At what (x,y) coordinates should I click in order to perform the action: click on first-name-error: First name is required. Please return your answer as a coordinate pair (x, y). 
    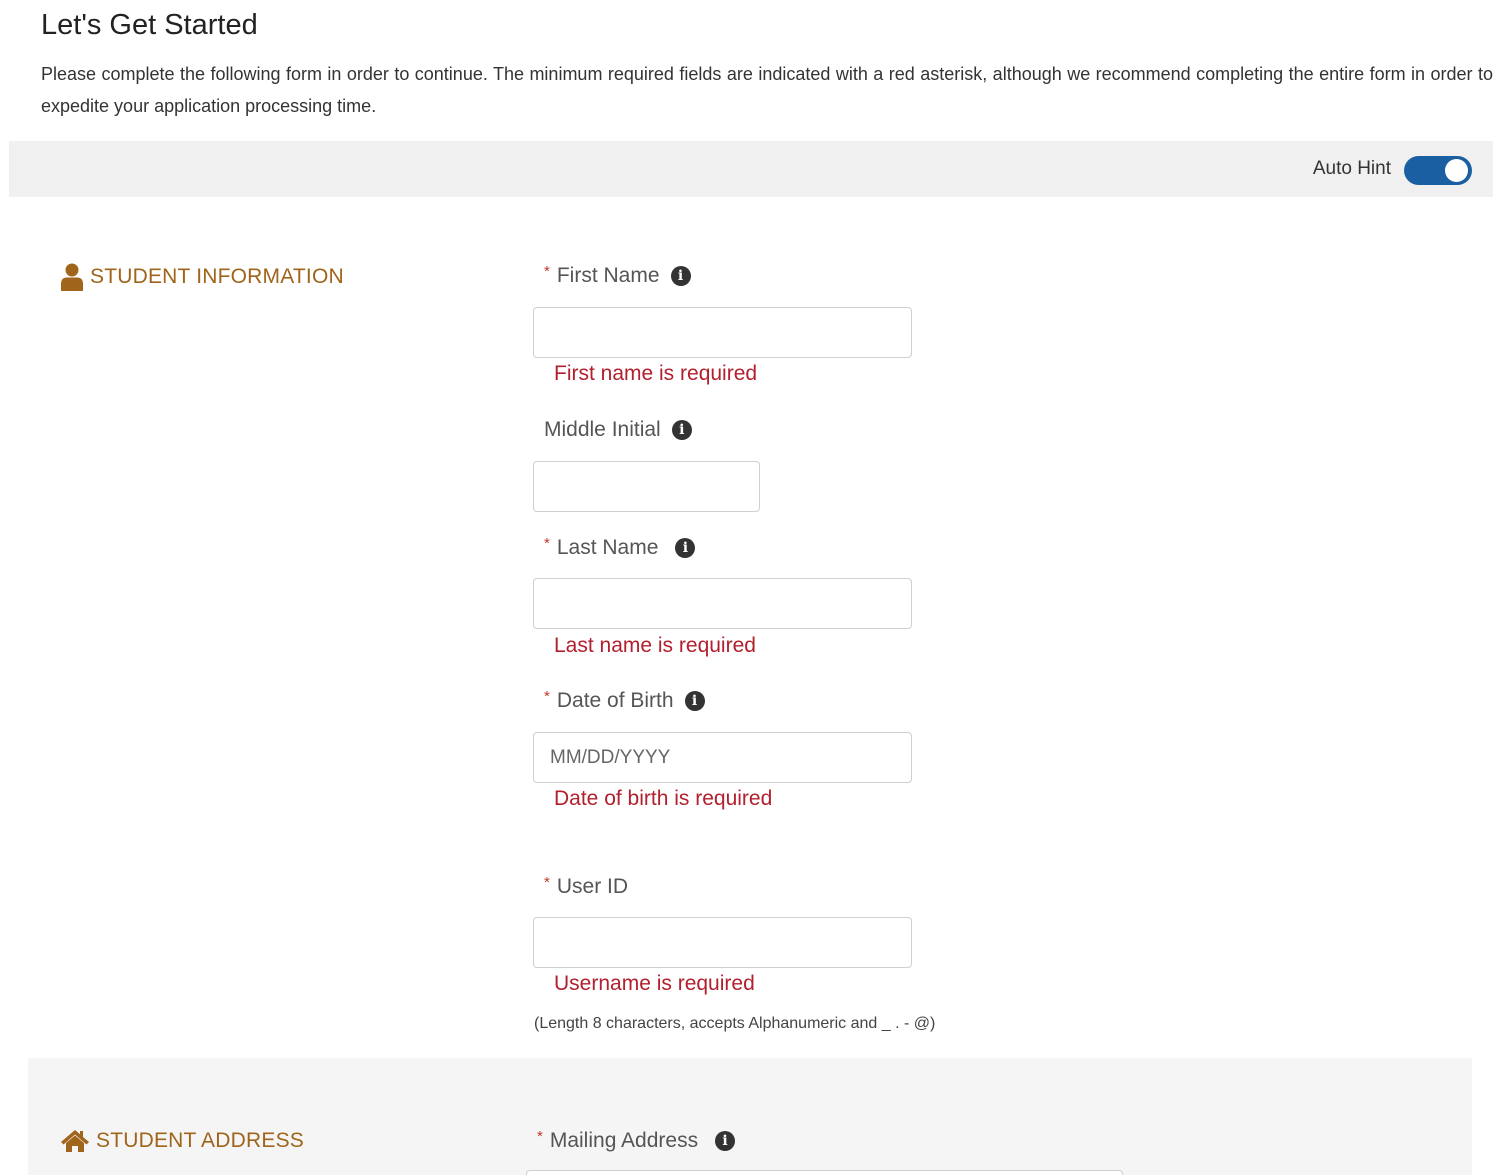
    Looking at the image, I should click on (656, 373).